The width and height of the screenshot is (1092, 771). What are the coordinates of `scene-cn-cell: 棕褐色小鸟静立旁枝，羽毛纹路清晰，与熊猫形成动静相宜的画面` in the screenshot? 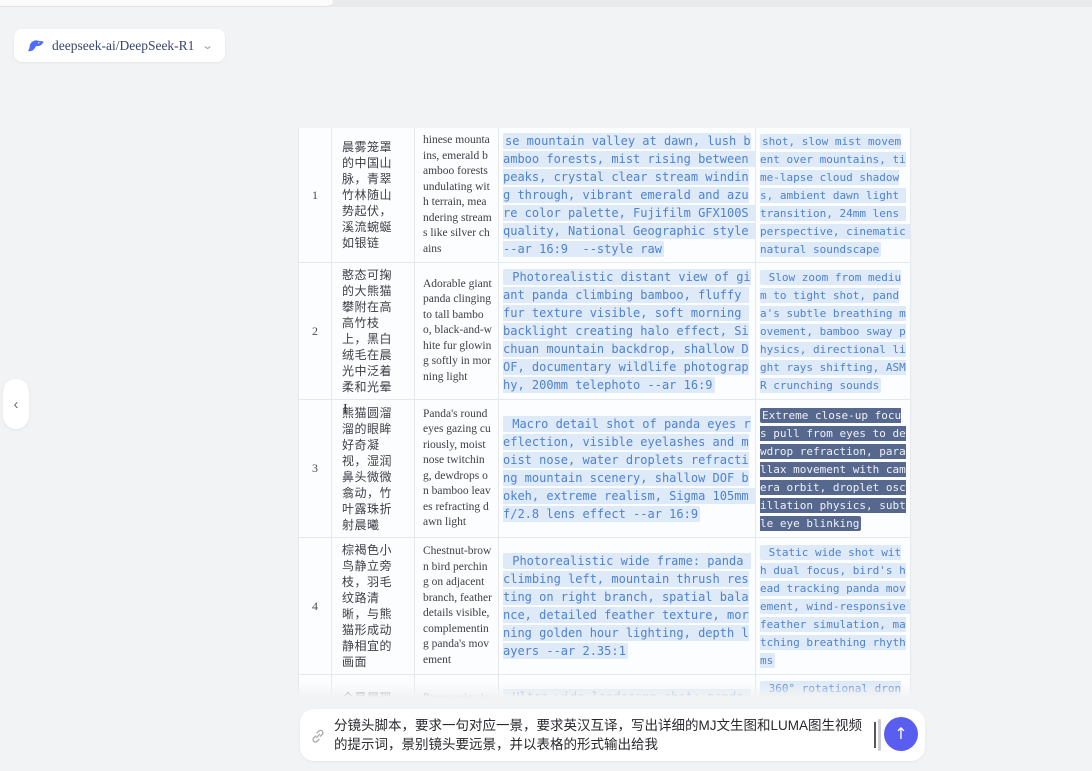 It's located at (373, 606).